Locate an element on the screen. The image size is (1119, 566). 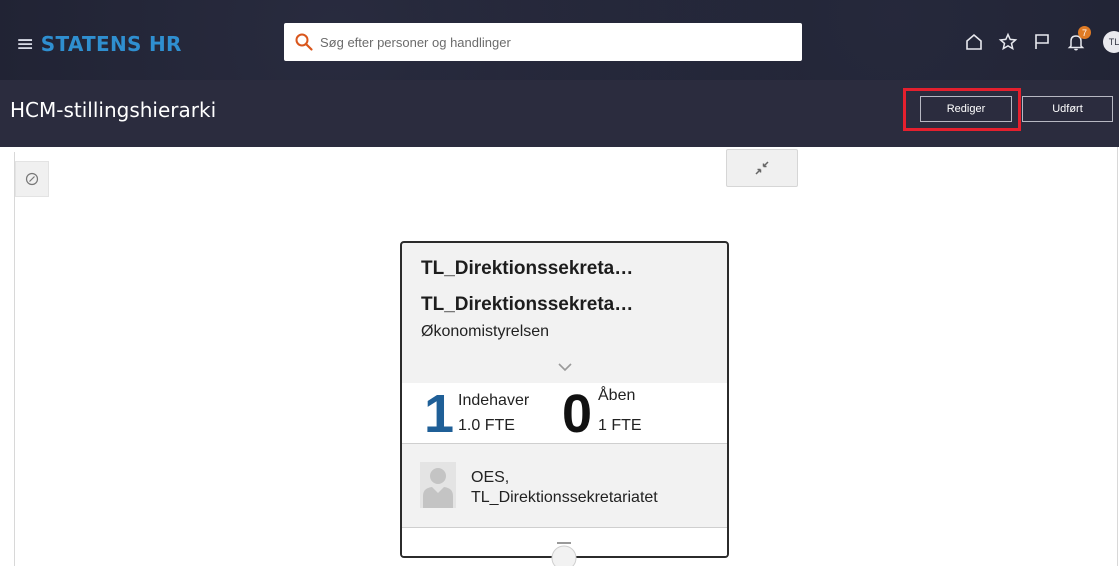
collapse-arrows-icon is located at coordinates (762, 168).